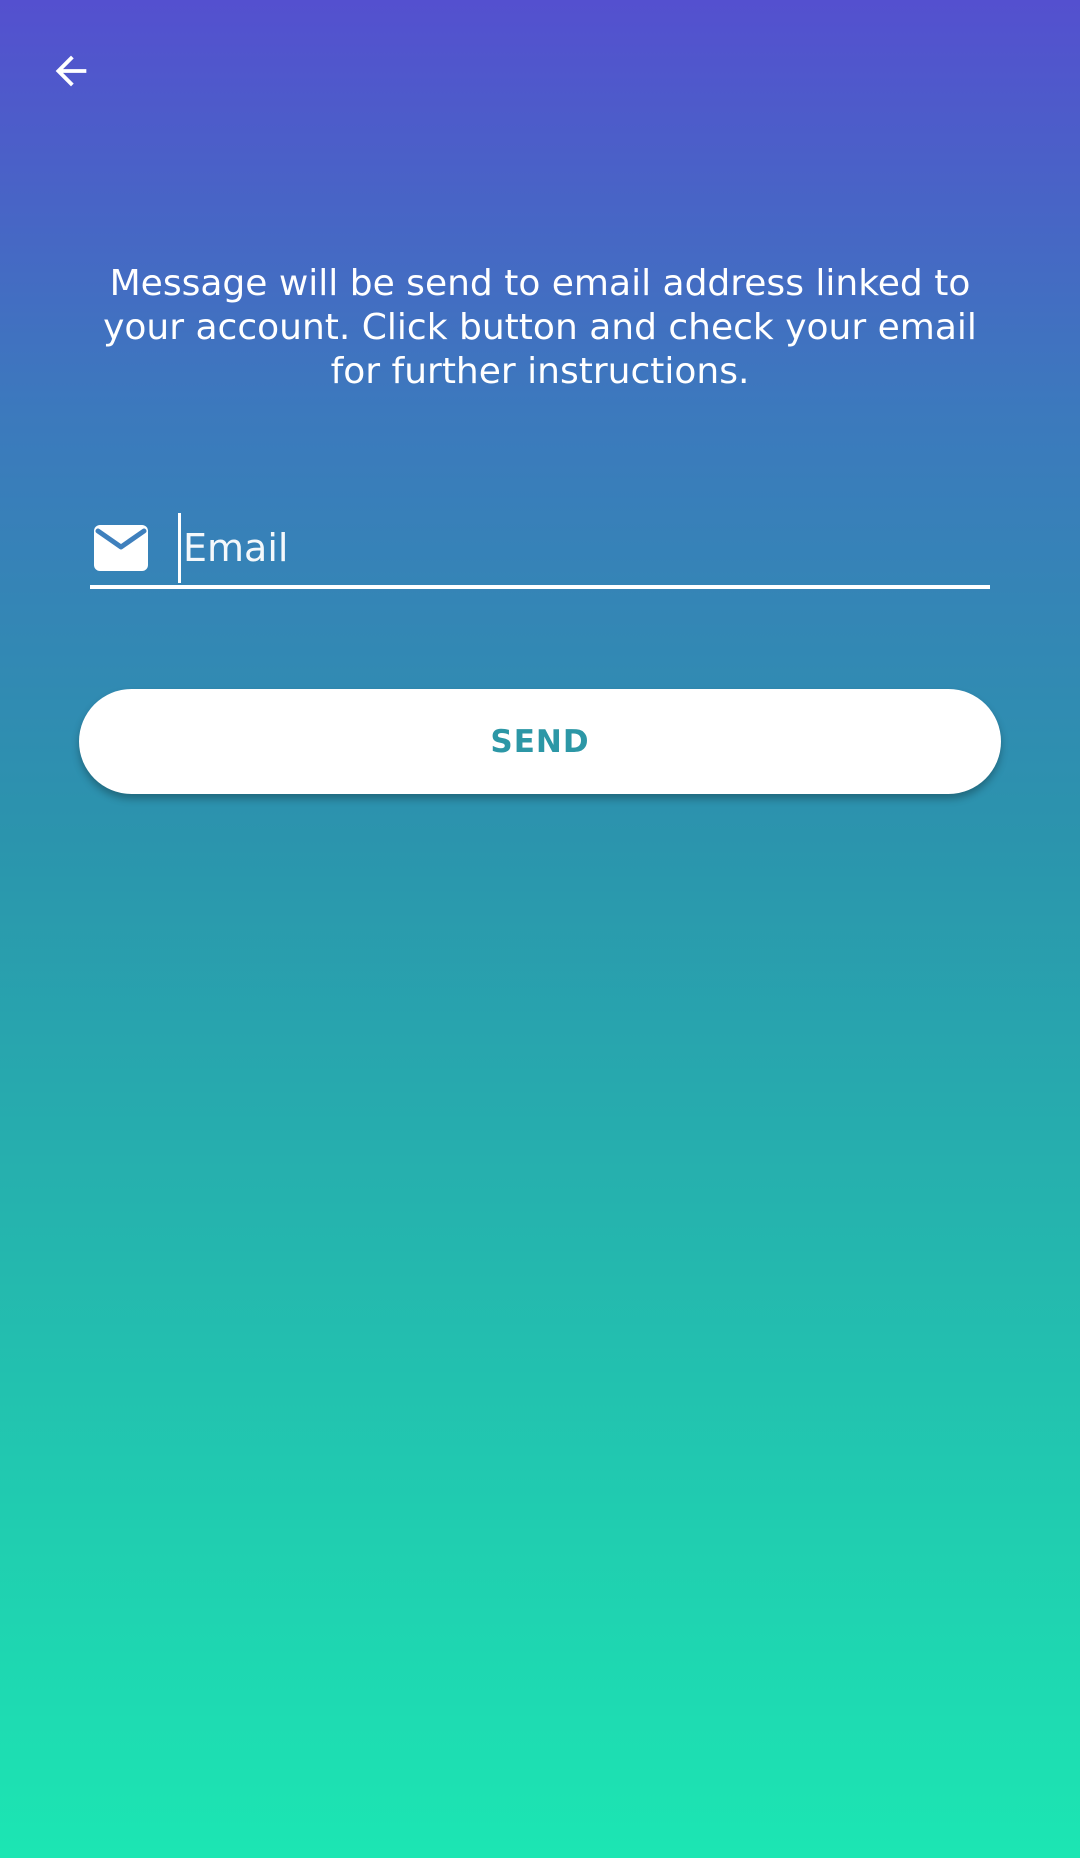 The width and height of the screenshot is (1080, 1858). I want to click on back-button, so click(71, 71).